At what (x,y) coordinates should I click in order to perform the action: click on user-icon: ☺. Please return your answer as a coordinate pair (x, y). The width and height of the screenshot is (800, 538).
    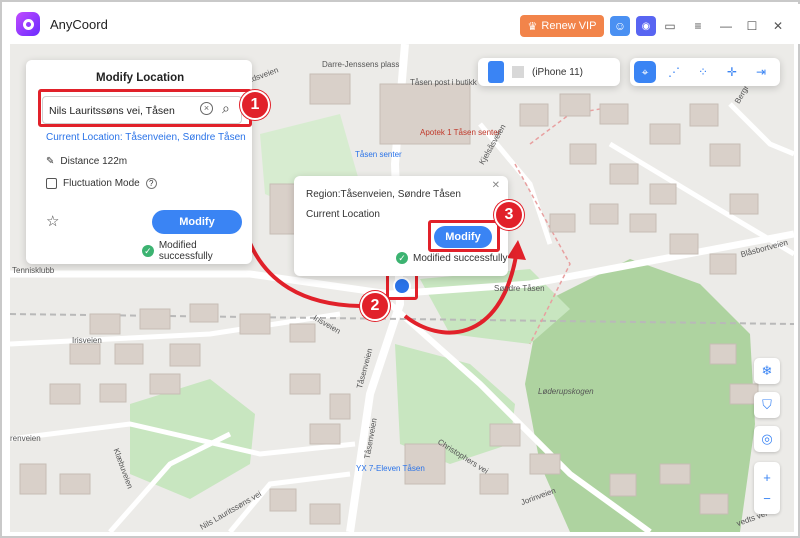
    Looking at the image, I should click on (620, 26).